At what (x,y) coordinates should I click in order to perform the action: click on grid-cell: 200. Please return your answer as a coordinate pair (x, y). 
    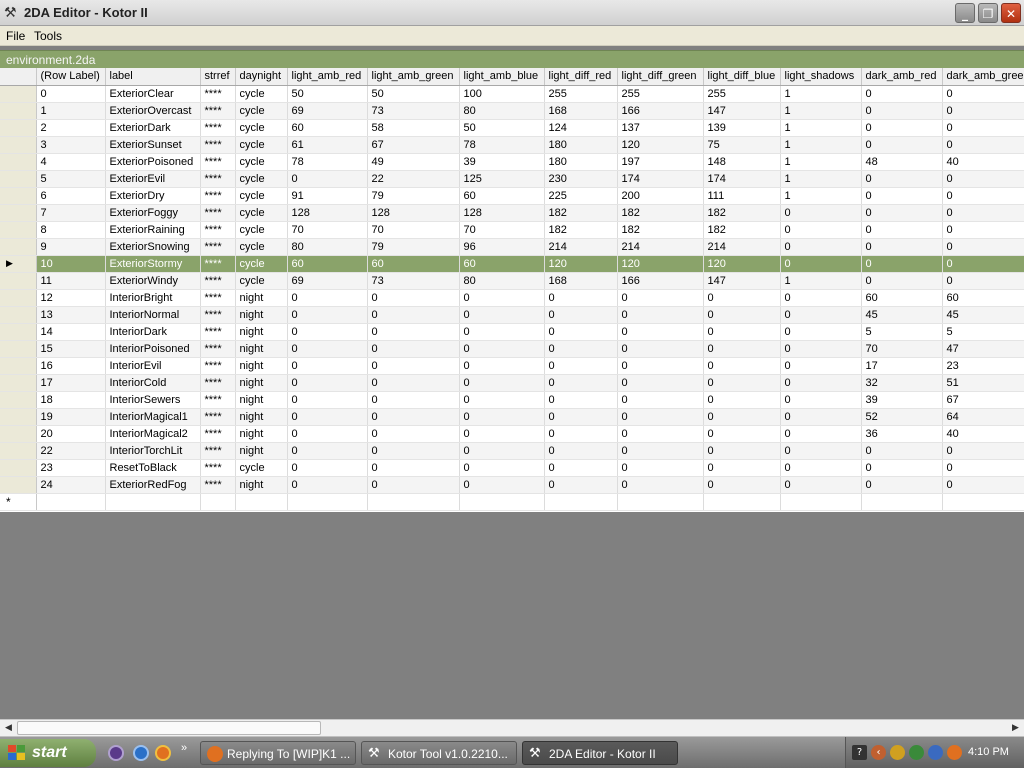
    Looking at the image, I should click on (660, 196).